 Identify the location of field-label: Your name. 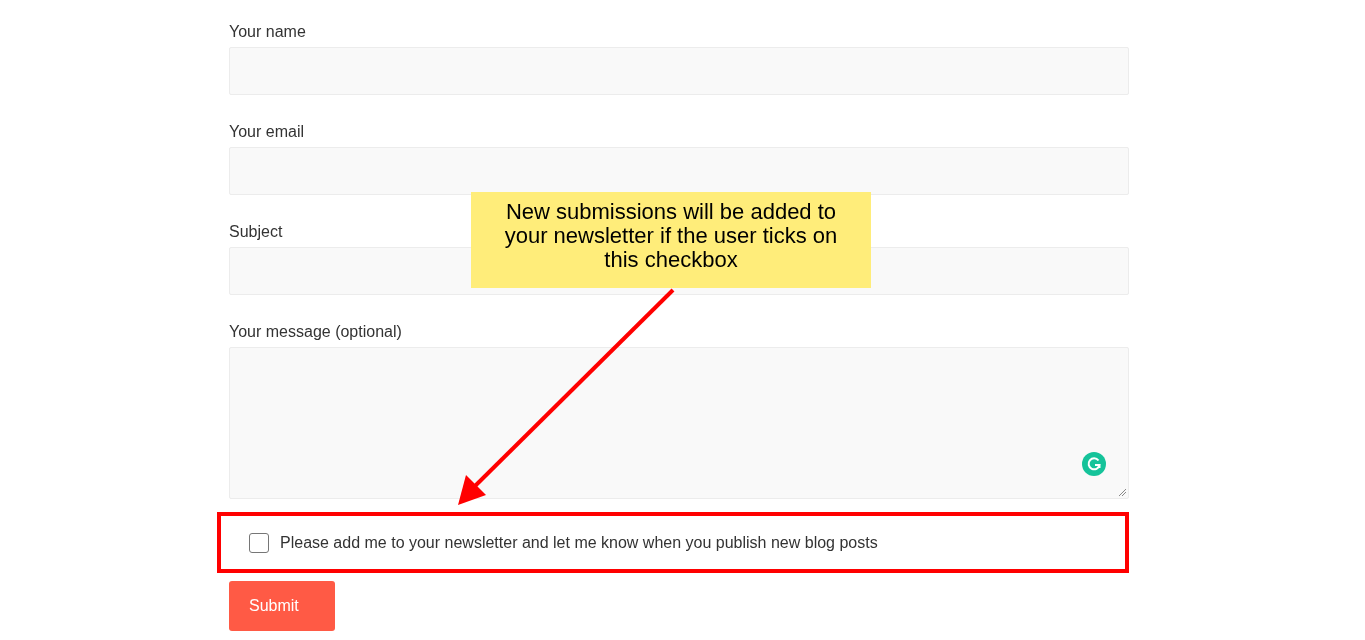
(267, 32).